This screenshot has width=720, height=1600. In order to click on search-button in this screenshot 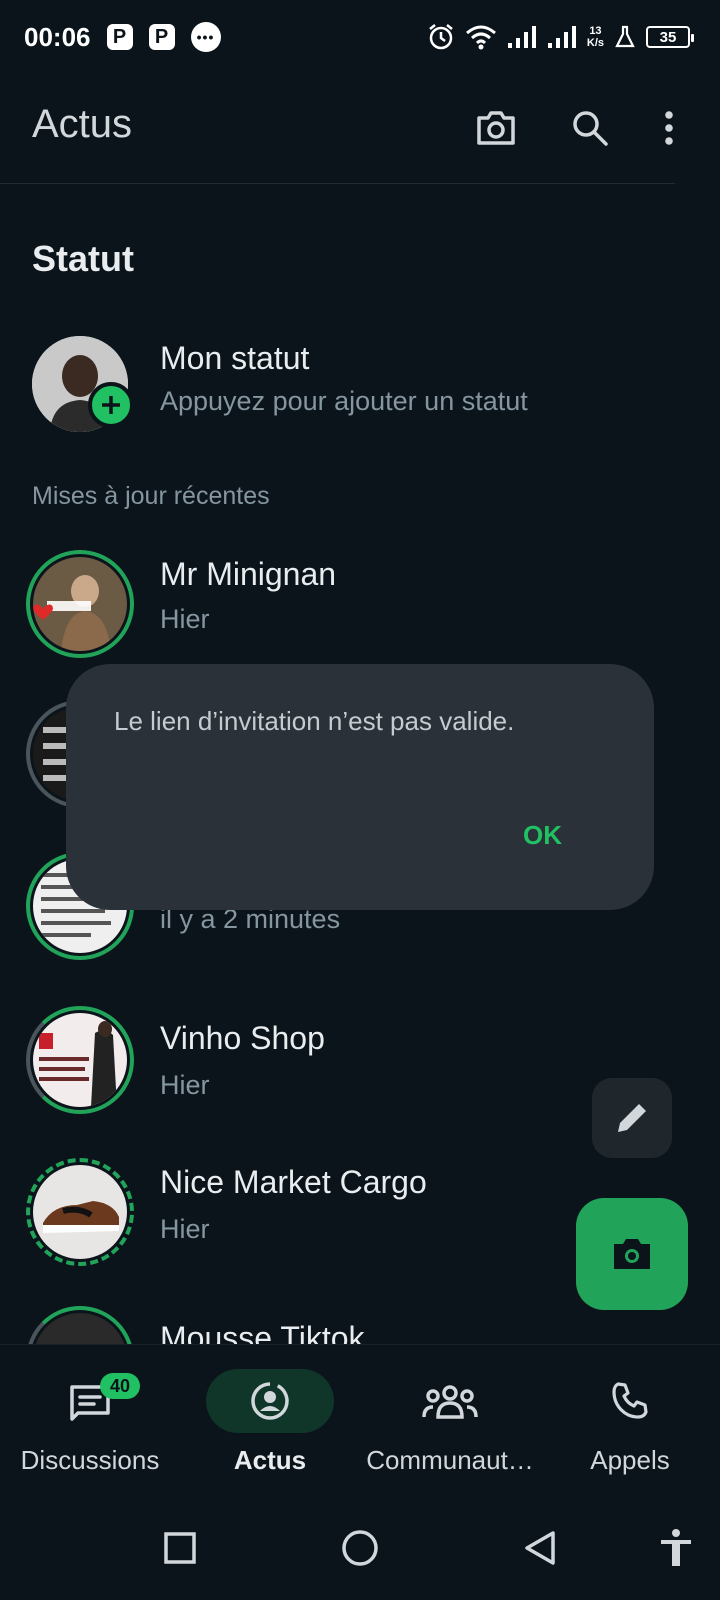, I will do `click(590, 128)`.